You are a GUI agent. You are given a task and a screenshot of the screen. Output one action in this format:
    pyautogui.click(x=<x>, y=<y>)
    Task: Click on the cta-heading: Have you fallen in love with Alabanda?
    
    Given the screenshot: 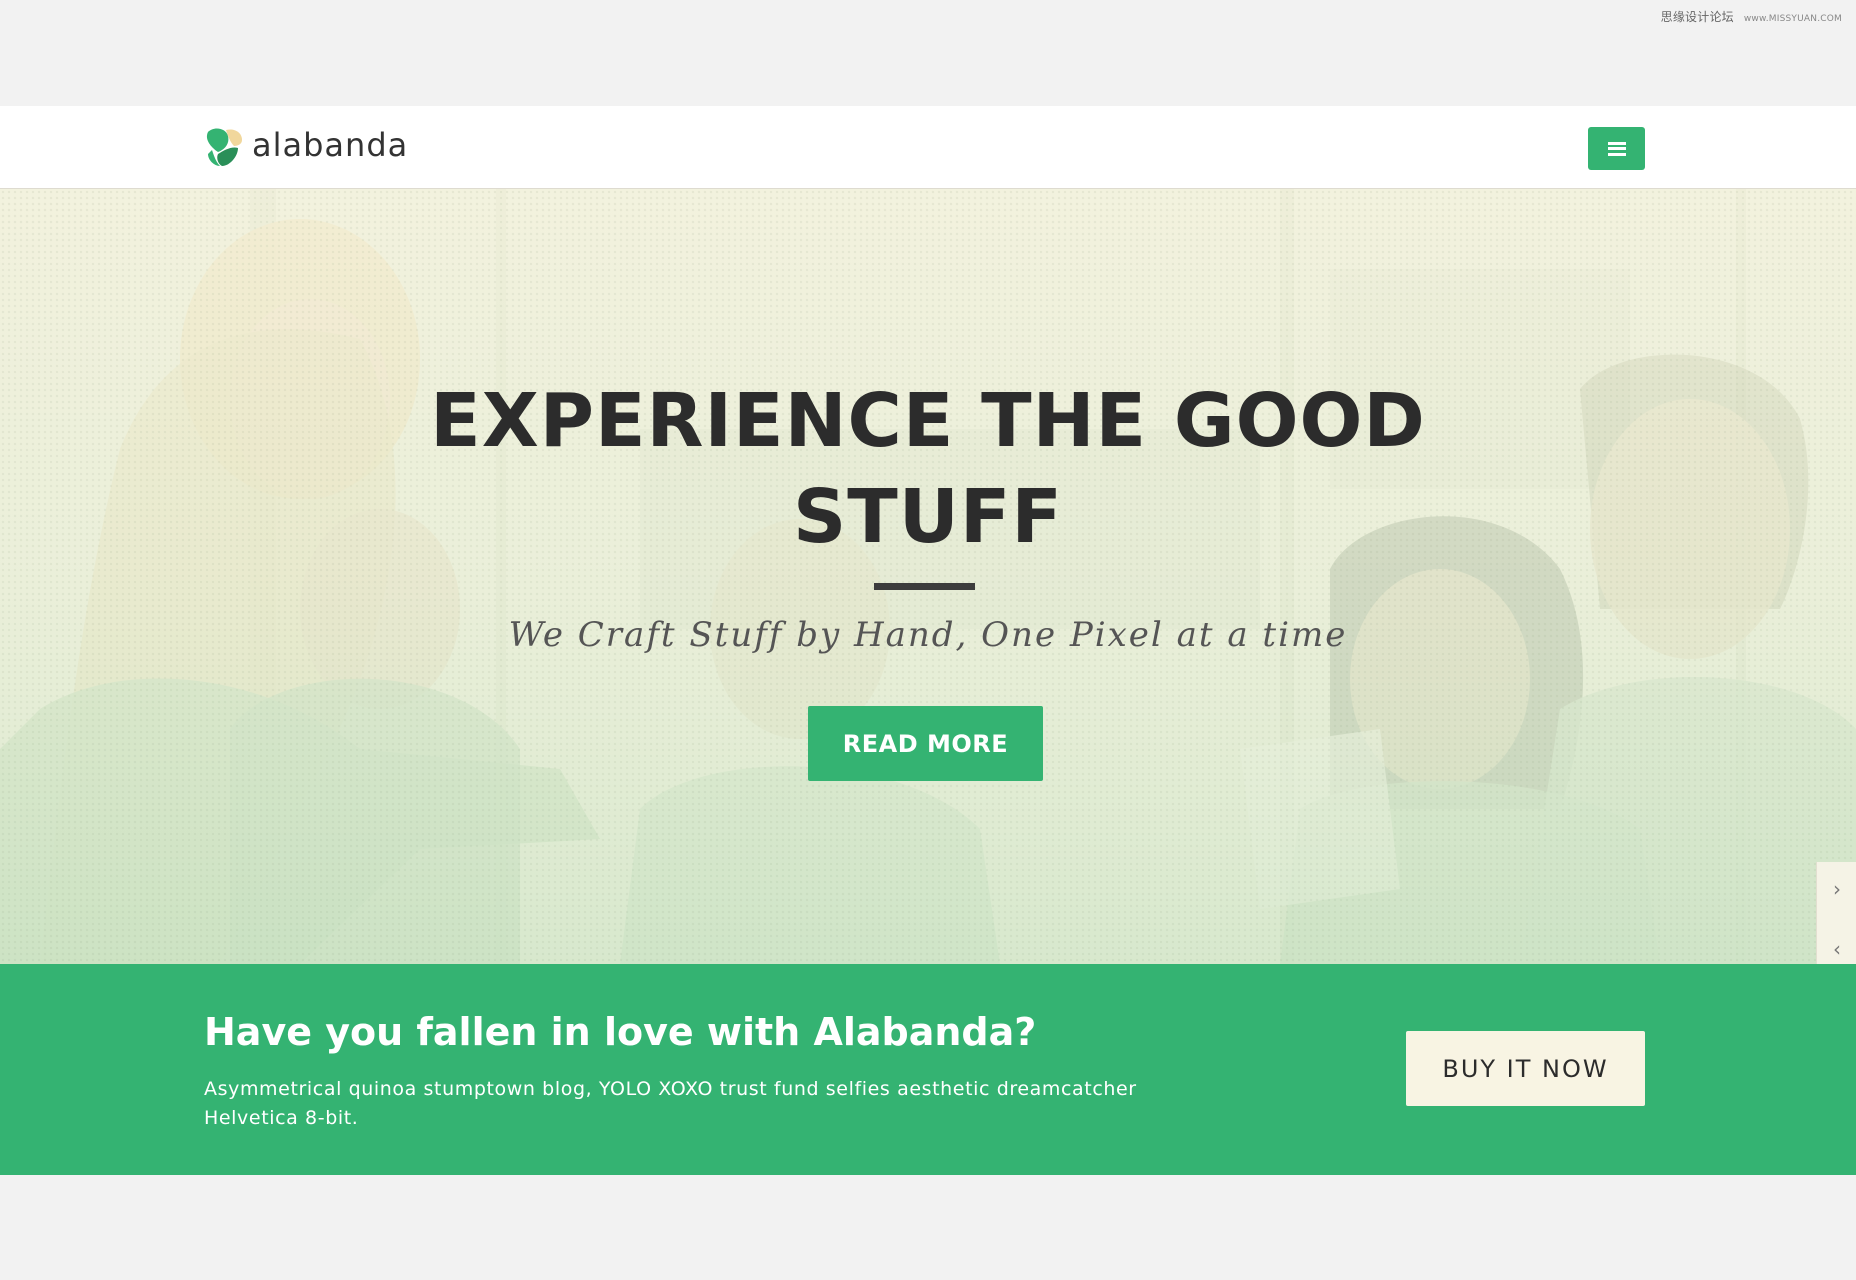 What is the action you would take?
    pyautogui.click(x=620, y=1032)
    